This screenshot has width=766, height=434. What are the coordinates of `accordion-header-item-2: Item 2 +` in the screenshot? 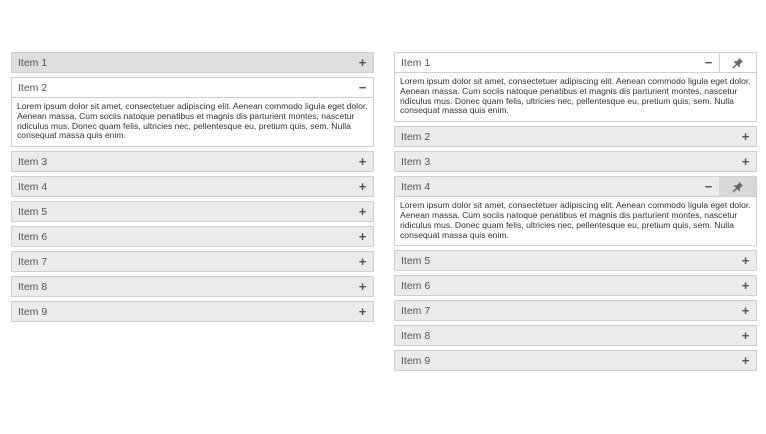 It's located at (575, 137).